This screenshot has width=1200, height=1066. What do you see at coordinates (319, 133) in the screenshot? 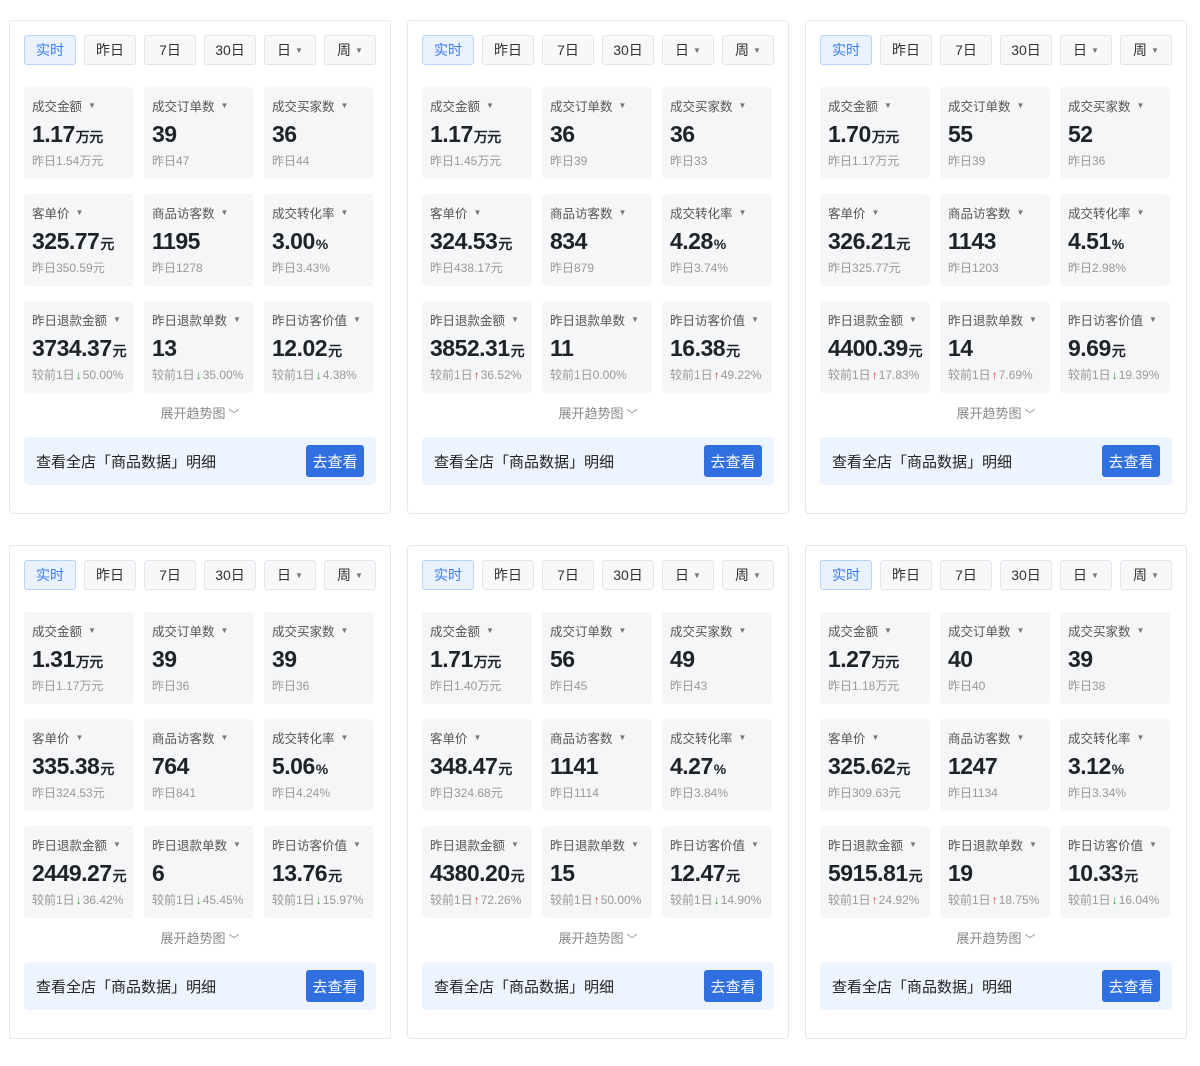
I see `metric-card-buyer-count: 成交买家数 ▼ 36 昨日44` at bounding box center [319, 133].